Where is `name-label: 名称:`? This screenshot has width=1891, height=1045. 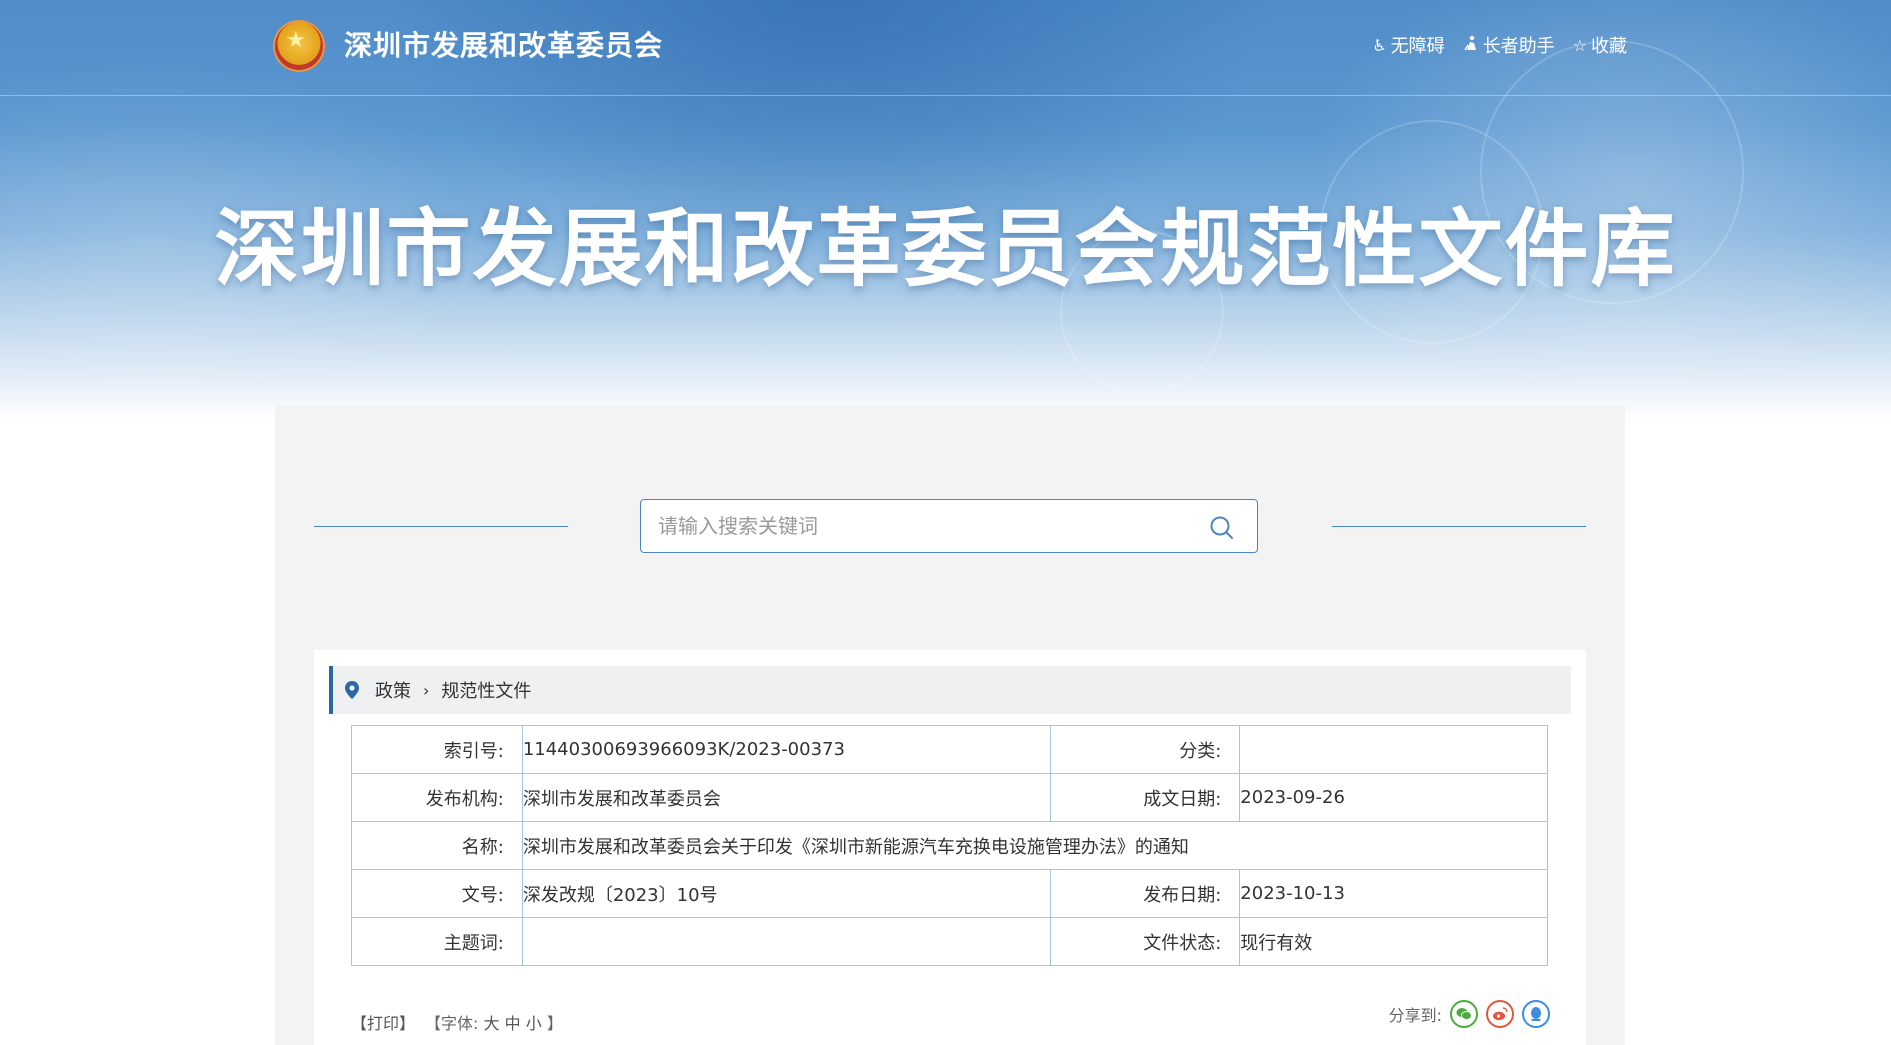
name-label: 名称: is located at coordinates (437, 845).